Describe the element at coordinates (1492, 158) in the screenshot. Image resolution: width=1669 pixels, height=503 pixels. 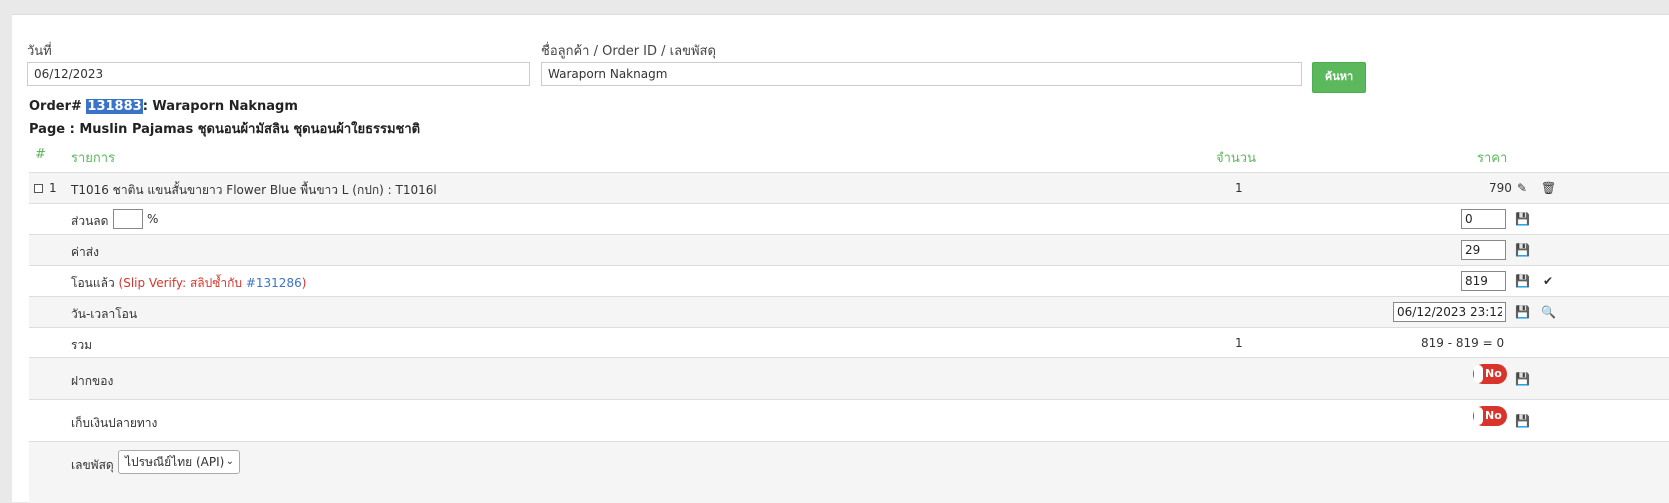
I see `col-price-header: ราคา` at that location.